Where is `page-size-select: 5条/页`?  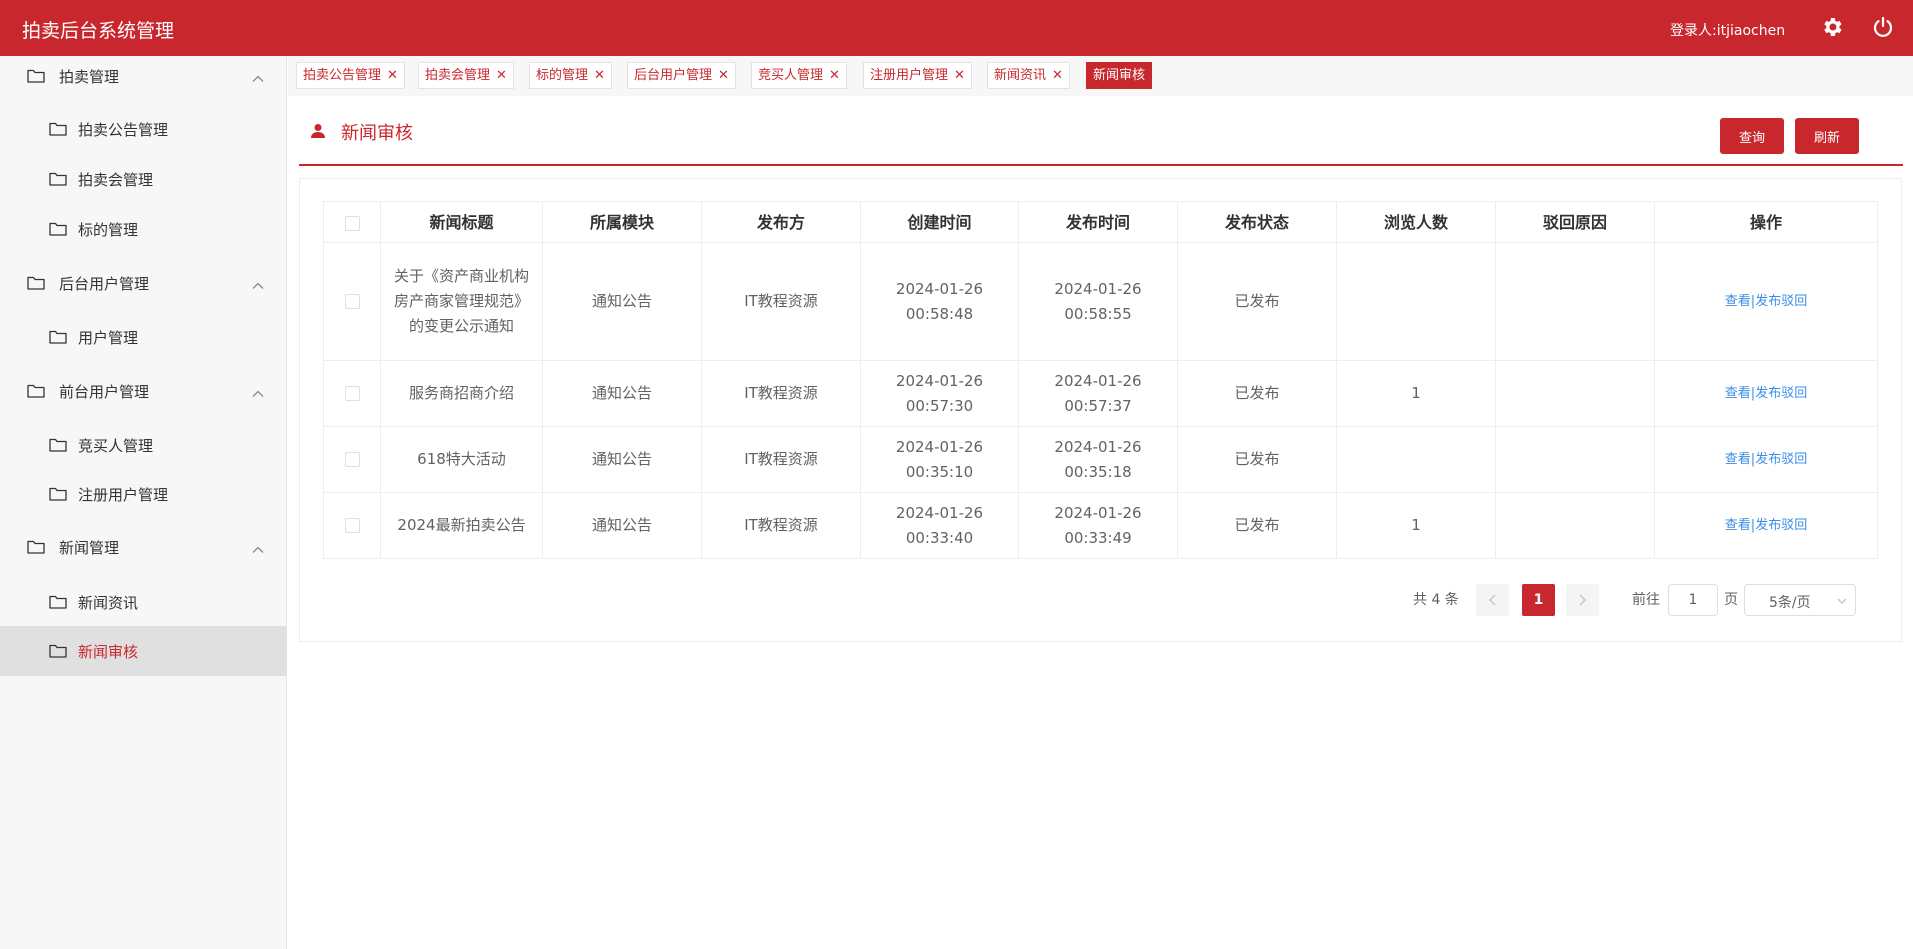 page-size-select: 5条/页 is located at coordinates (1800, 600).